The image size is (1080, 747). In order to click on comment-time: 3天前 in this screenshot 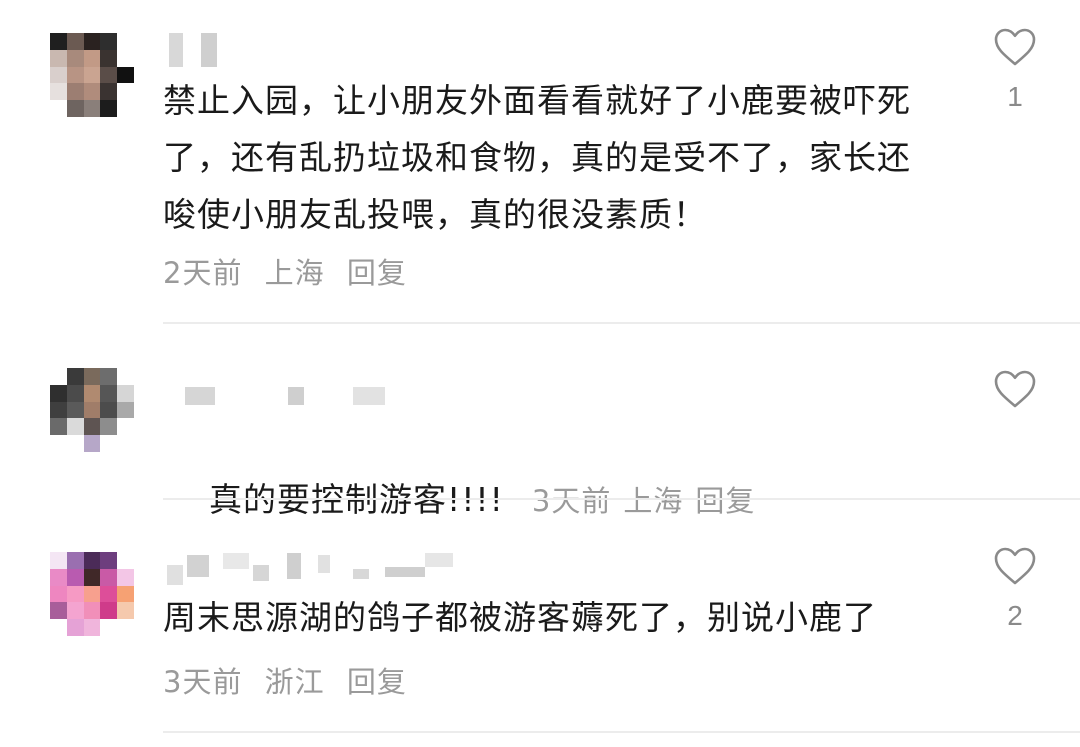, I will do `click(203, 682)`.